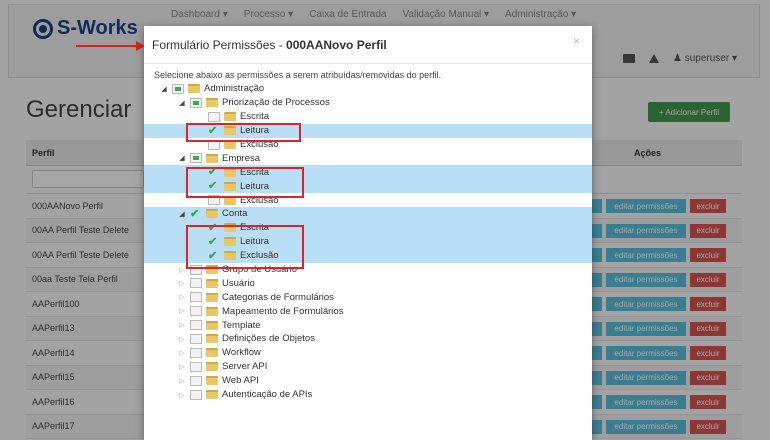 Image resolution: width=770 pixels, height=440 pixels. What do you see at coordinates (368, 214) in the screenshot?
I see `tree-node: ◢ Conta` at bounding box center [368, 214].